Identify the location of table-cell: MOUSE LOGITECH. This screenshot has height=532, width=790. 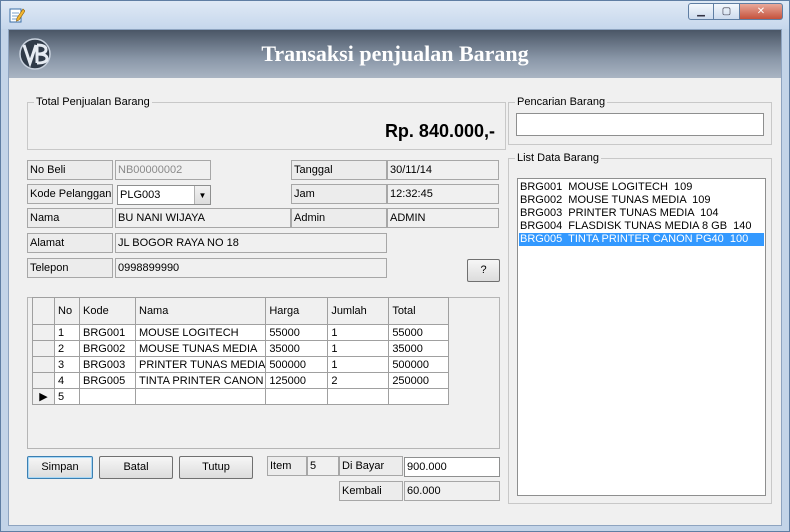
(200, 332).